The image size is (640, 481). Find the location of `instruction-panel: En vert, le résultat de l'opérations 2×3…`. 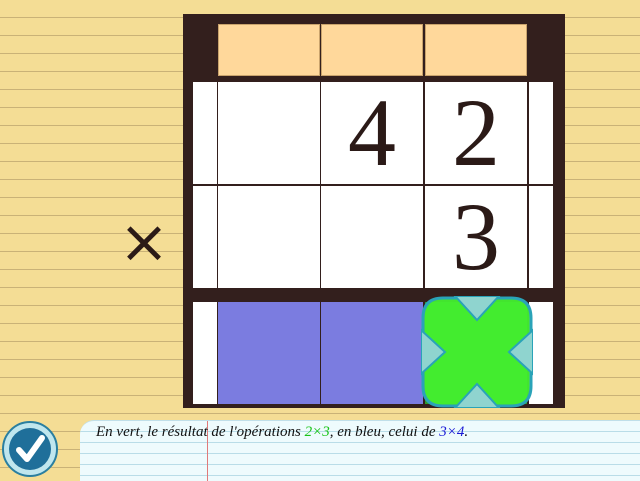

instruction-panel: En vert, le résultat de l'opérations 2×3… is located at coordinates (360, 450).